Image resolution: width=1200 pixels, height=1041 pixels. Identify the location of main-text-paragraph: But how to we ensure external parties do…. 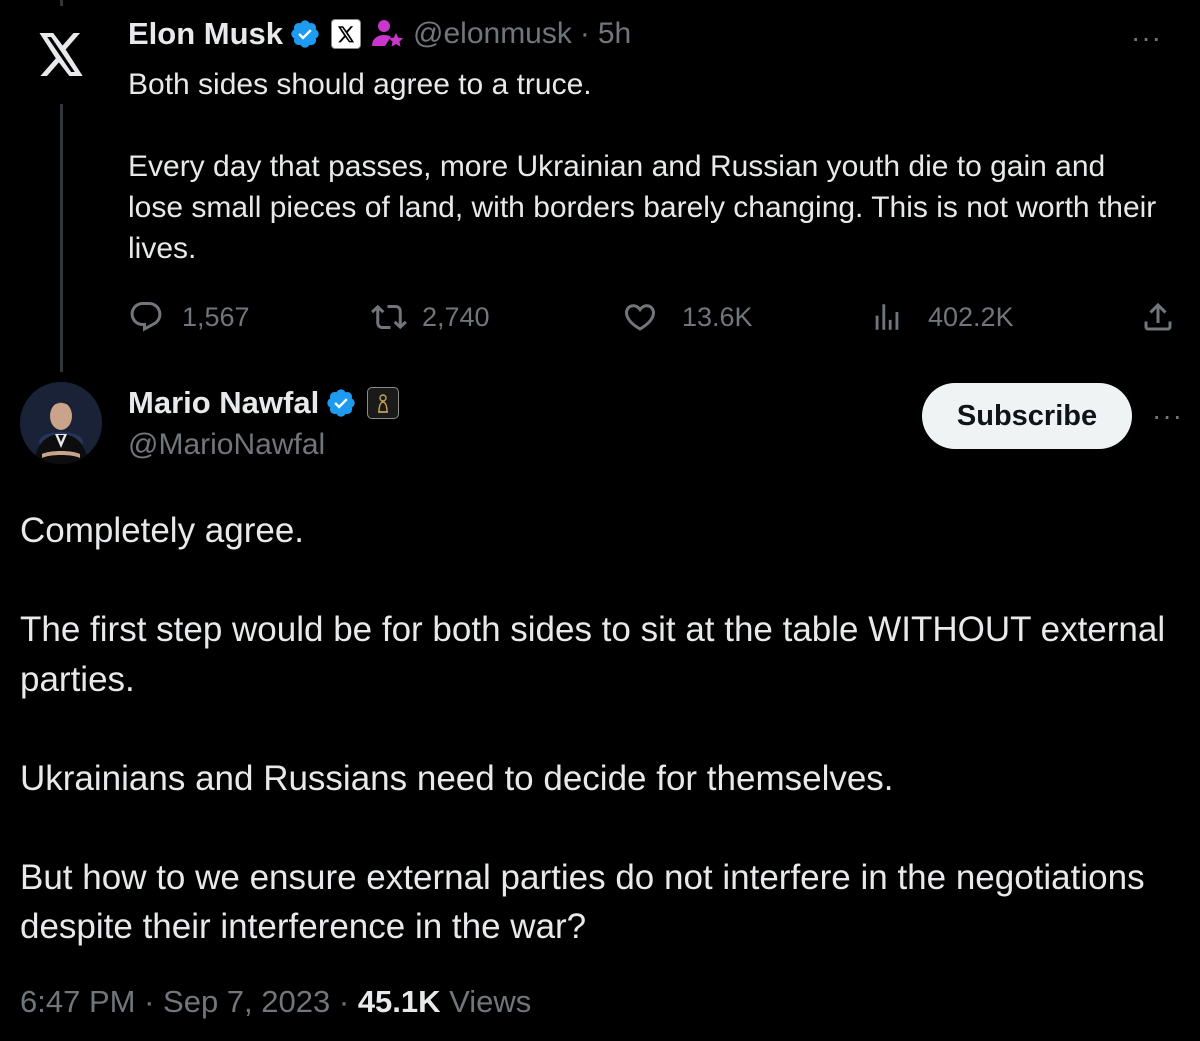
(582, 902).